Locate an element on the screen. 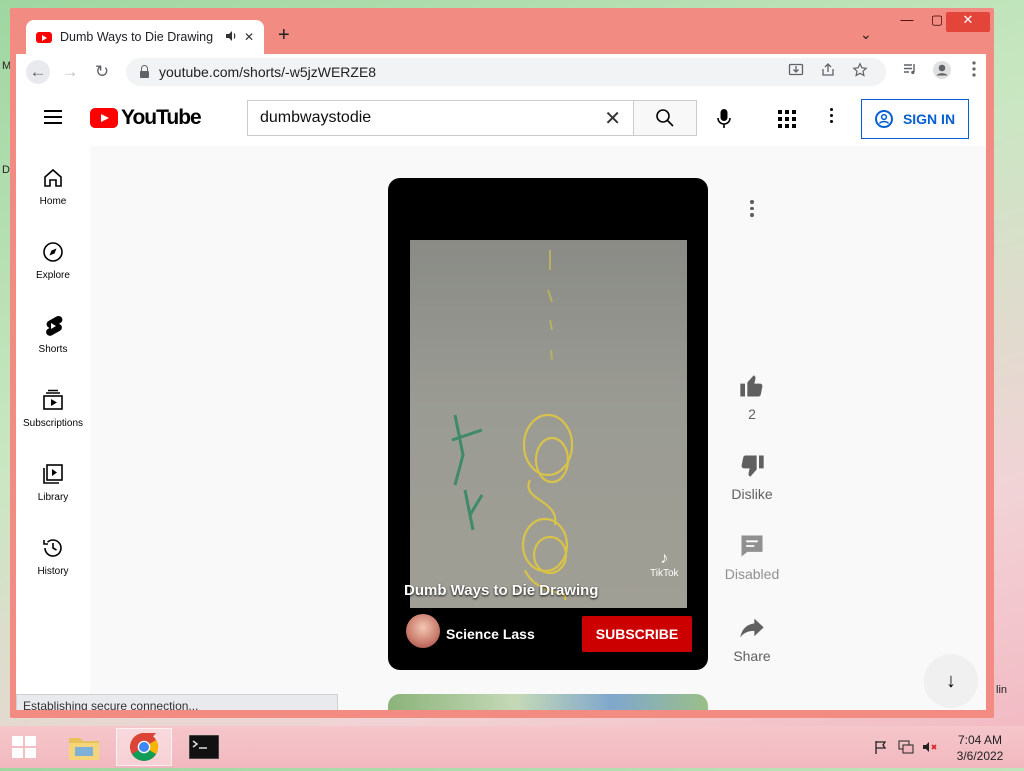 The height and width of the screenshot is (771, 1024). url-text: youtube.com/shorts/-w5jzWERZE8 is located at coordinates (267, 72).